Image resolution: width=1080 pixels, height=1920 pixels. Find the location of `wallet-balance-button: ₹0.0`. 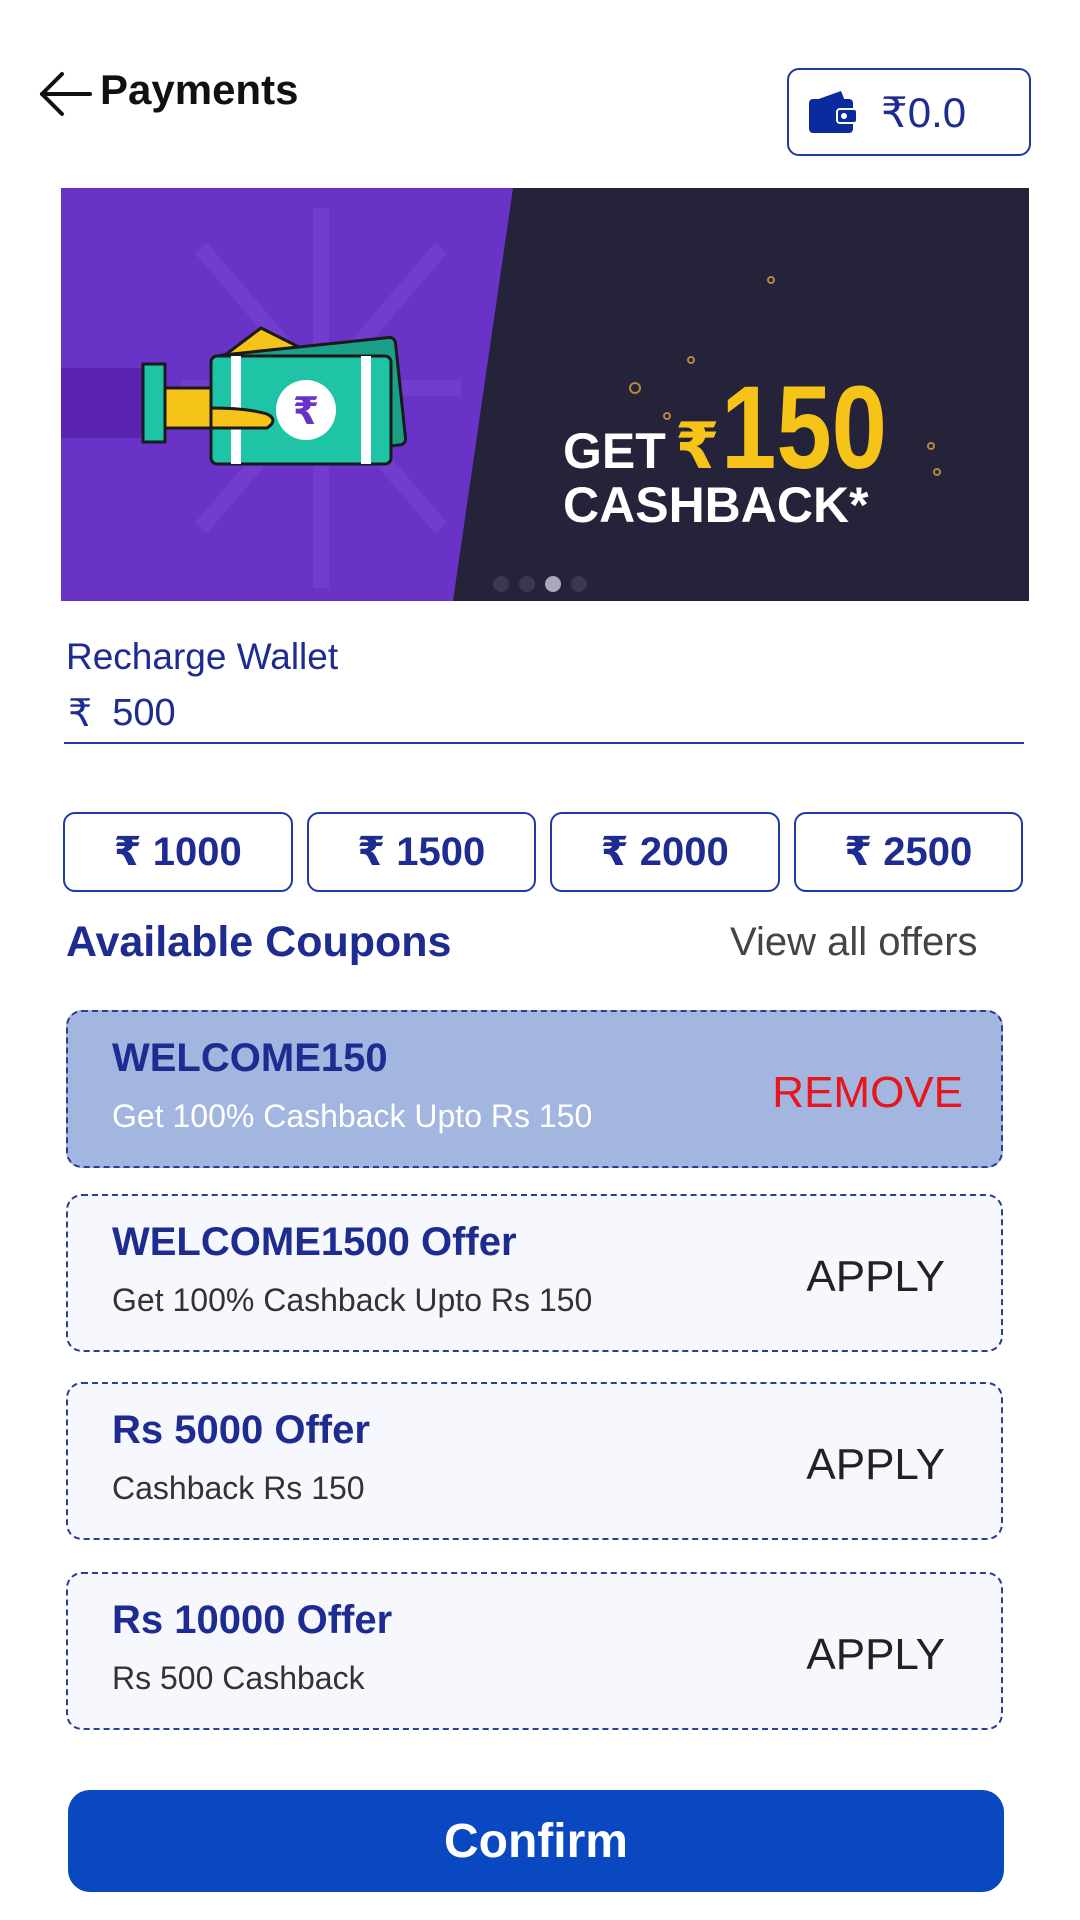

wallet-balance-button: ₹0.0 is located at coordinates (909, 112).